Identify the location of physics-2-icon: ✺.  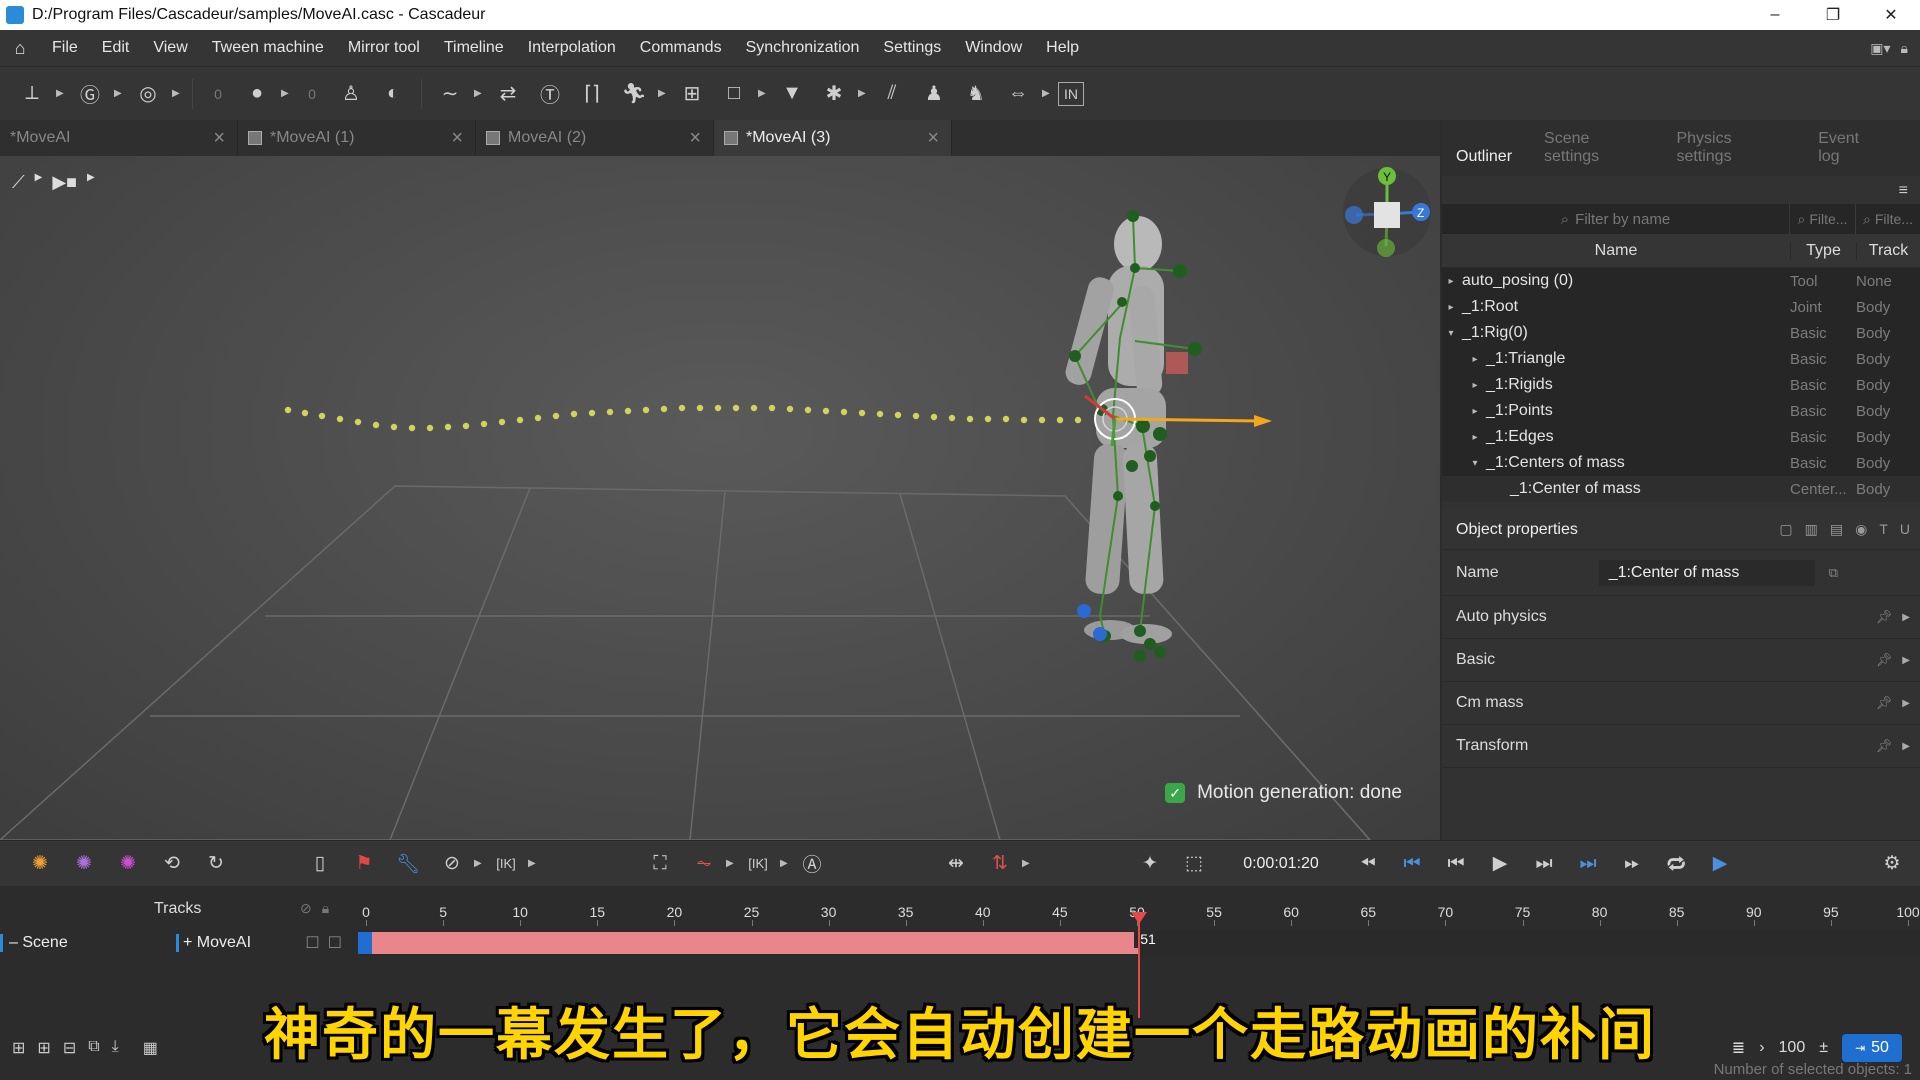
(84, 864).